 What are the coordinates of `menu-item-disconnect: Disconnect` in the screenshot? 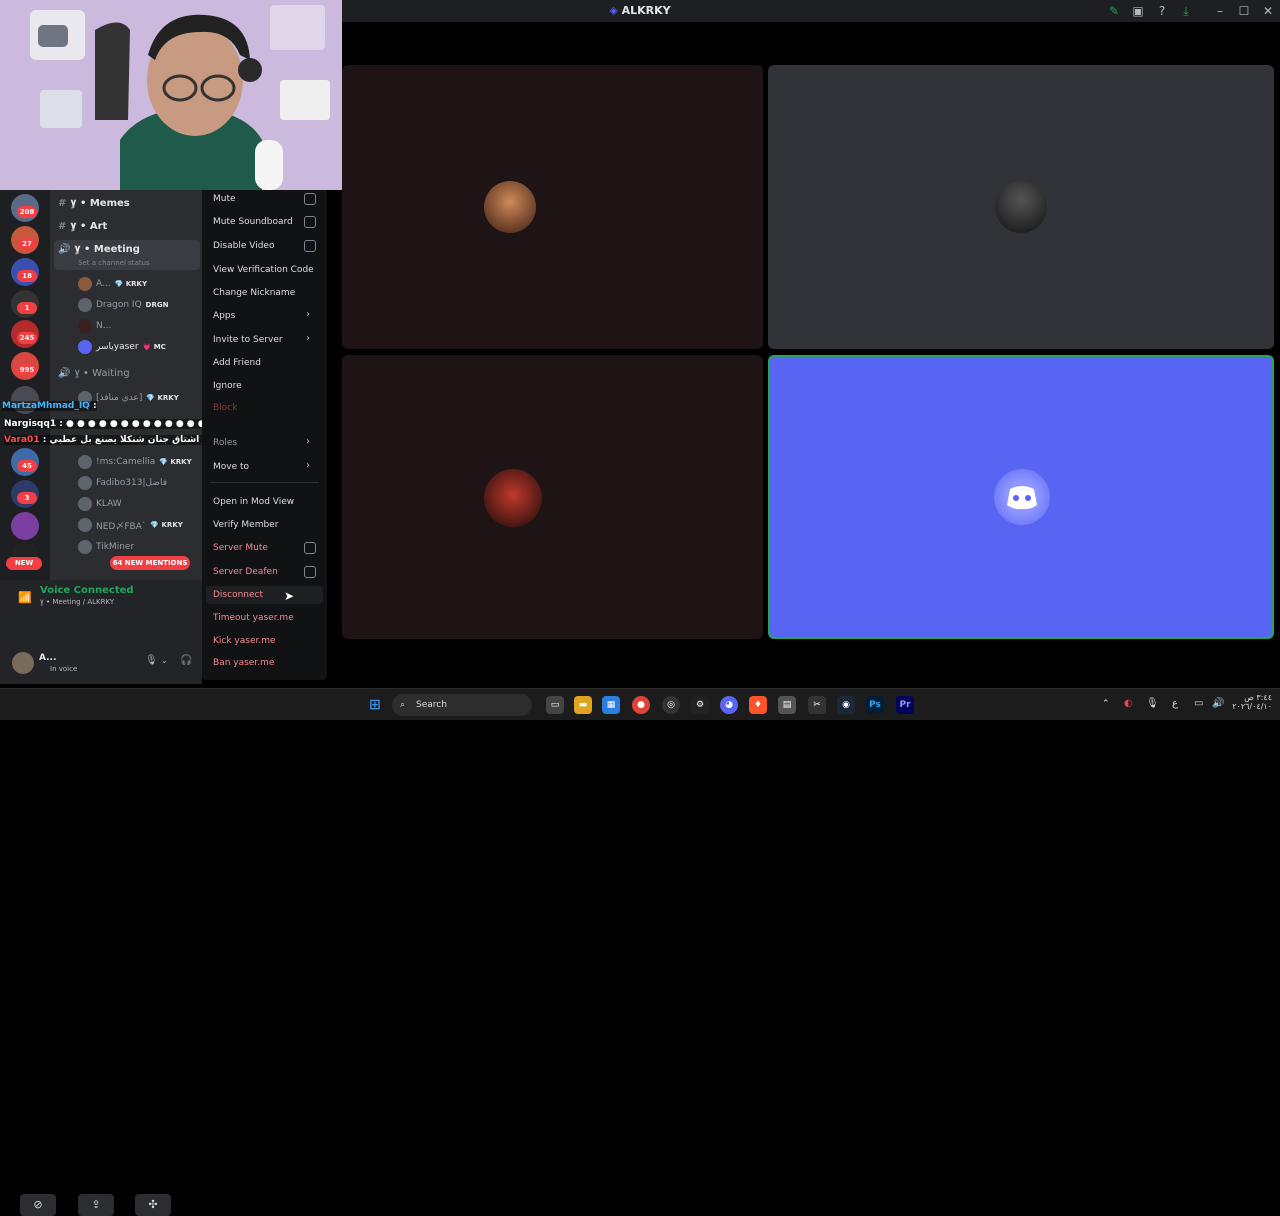 It's located at (238, 595).